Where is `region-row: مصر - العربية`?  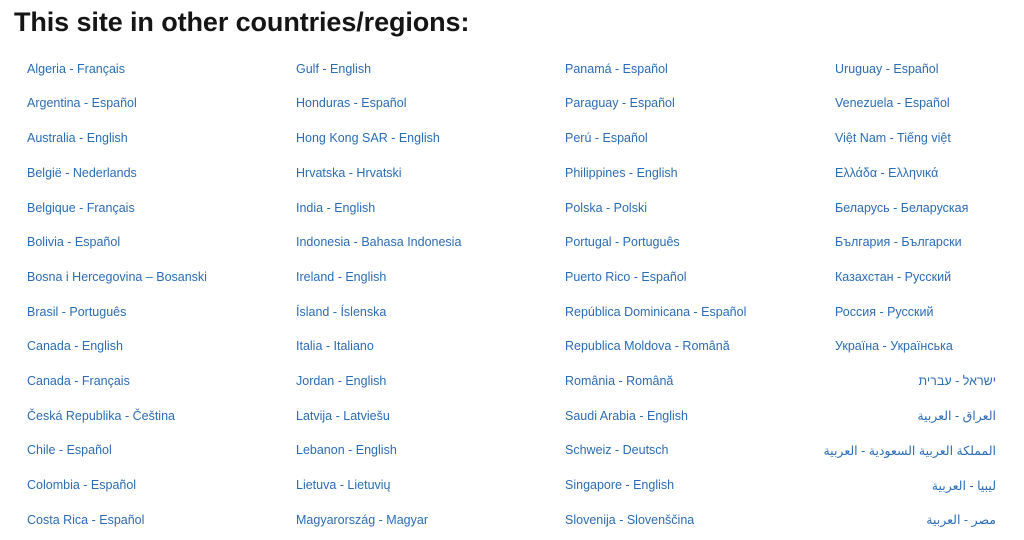
region-row: مصر - العربية is located at coordinates (929, 520).